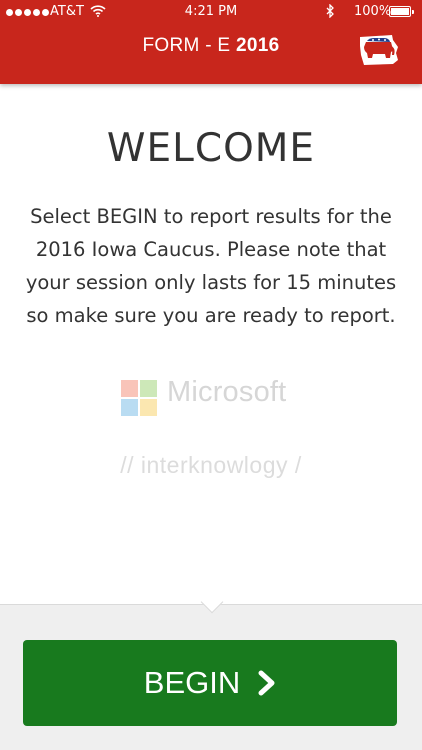 The height and width of the screenshot is (750, 422). What do you see at coordinates (401, 11) in the screenshot?
I see `battery-icon` at bounding box center [401, 11].